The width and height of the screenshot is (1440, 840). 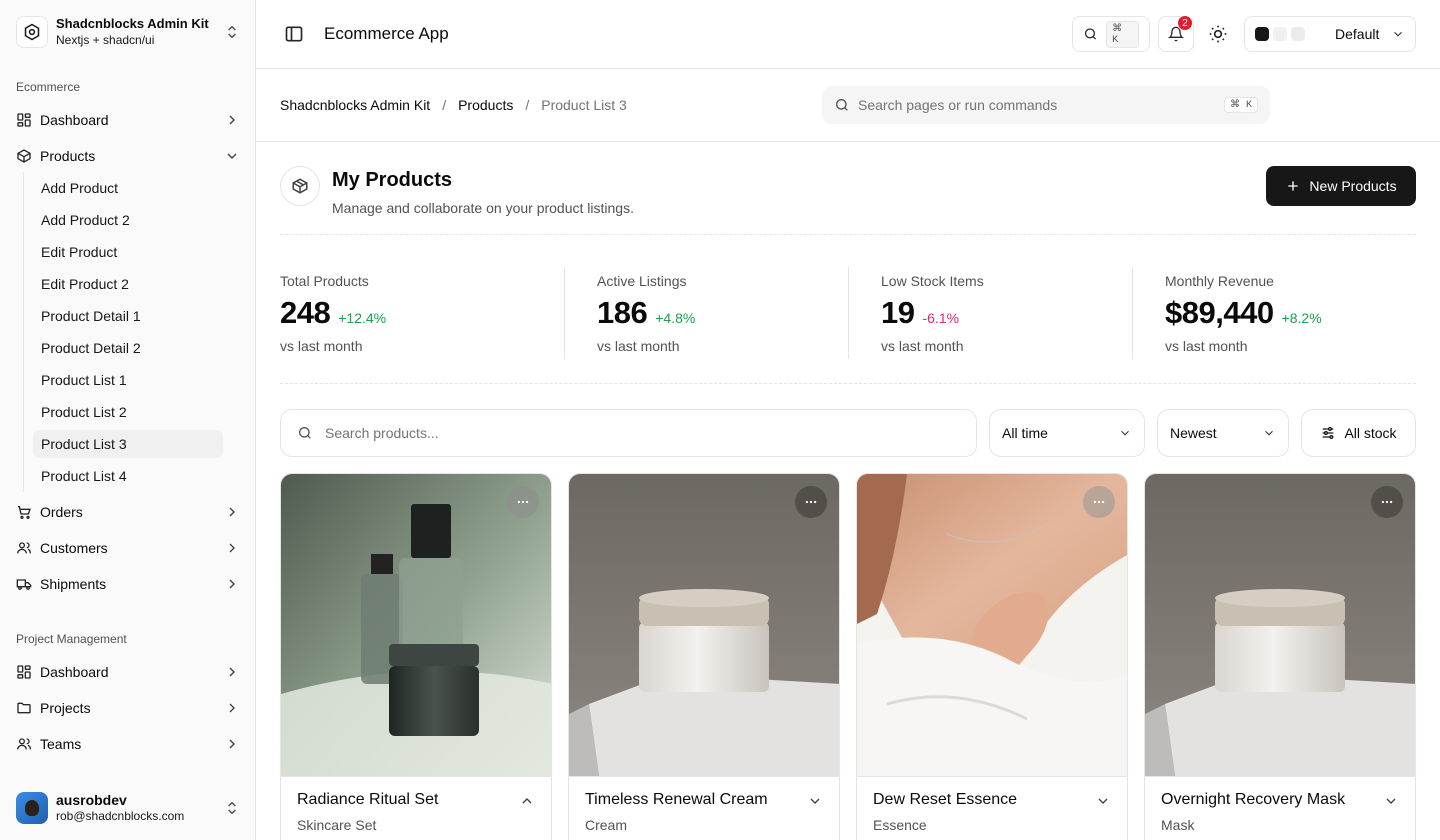 I want to click on theme-select: Default, so click(x=1330, y=34).